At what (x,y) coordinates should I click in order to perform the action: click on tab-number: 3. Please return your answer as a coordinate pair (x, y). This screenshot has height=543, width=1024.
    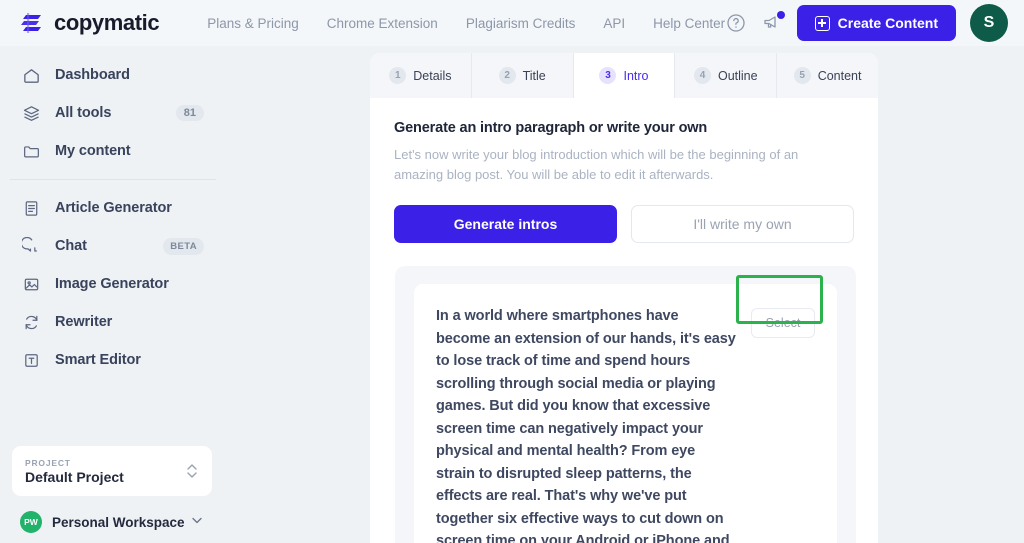
    Looking at the image, I should click on (608, 75).